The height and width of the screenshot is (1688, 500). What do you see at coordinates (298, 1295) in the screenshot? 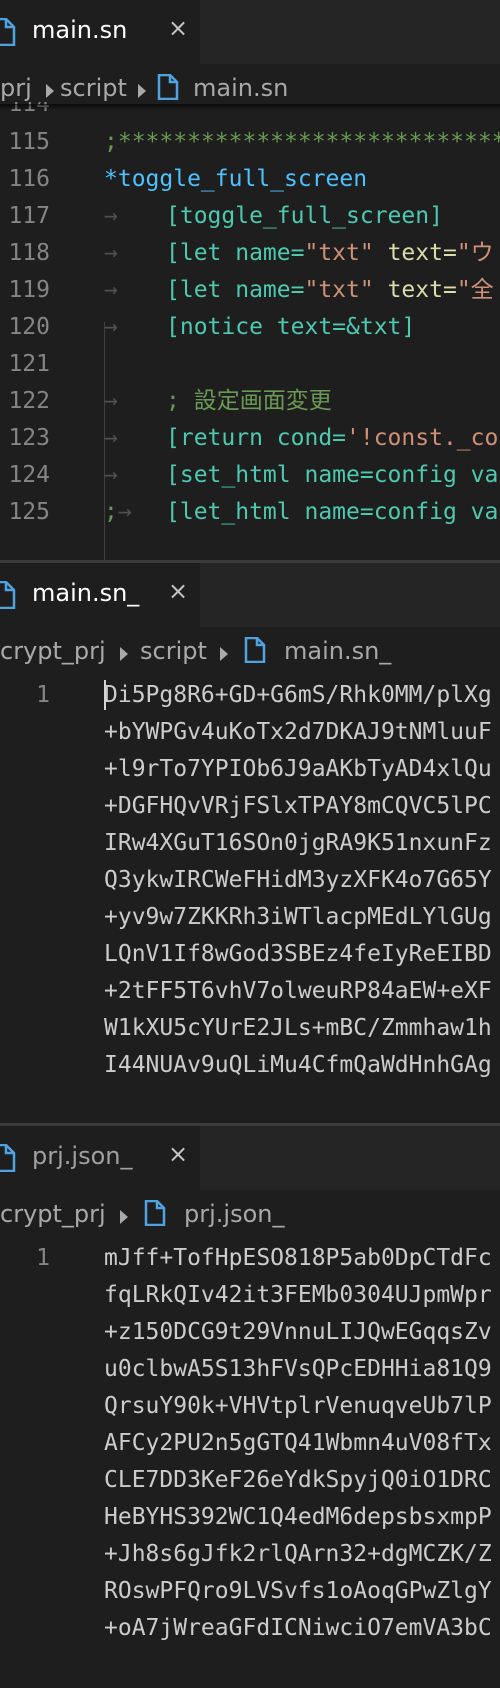
I see `code-line: fqLRkQIv42it3FEMb0304UJpmWpr` at bounding box center [298, 1295].